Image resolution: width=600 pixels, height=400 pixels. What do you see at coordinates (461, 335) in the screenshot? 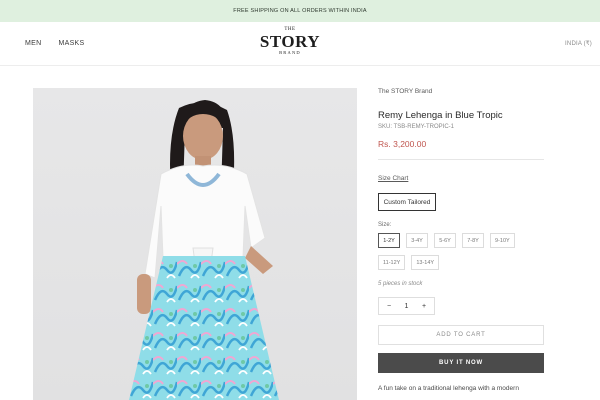
I see `add-to-cart-button: ADD TO CART` at bounding box center [461, 335].